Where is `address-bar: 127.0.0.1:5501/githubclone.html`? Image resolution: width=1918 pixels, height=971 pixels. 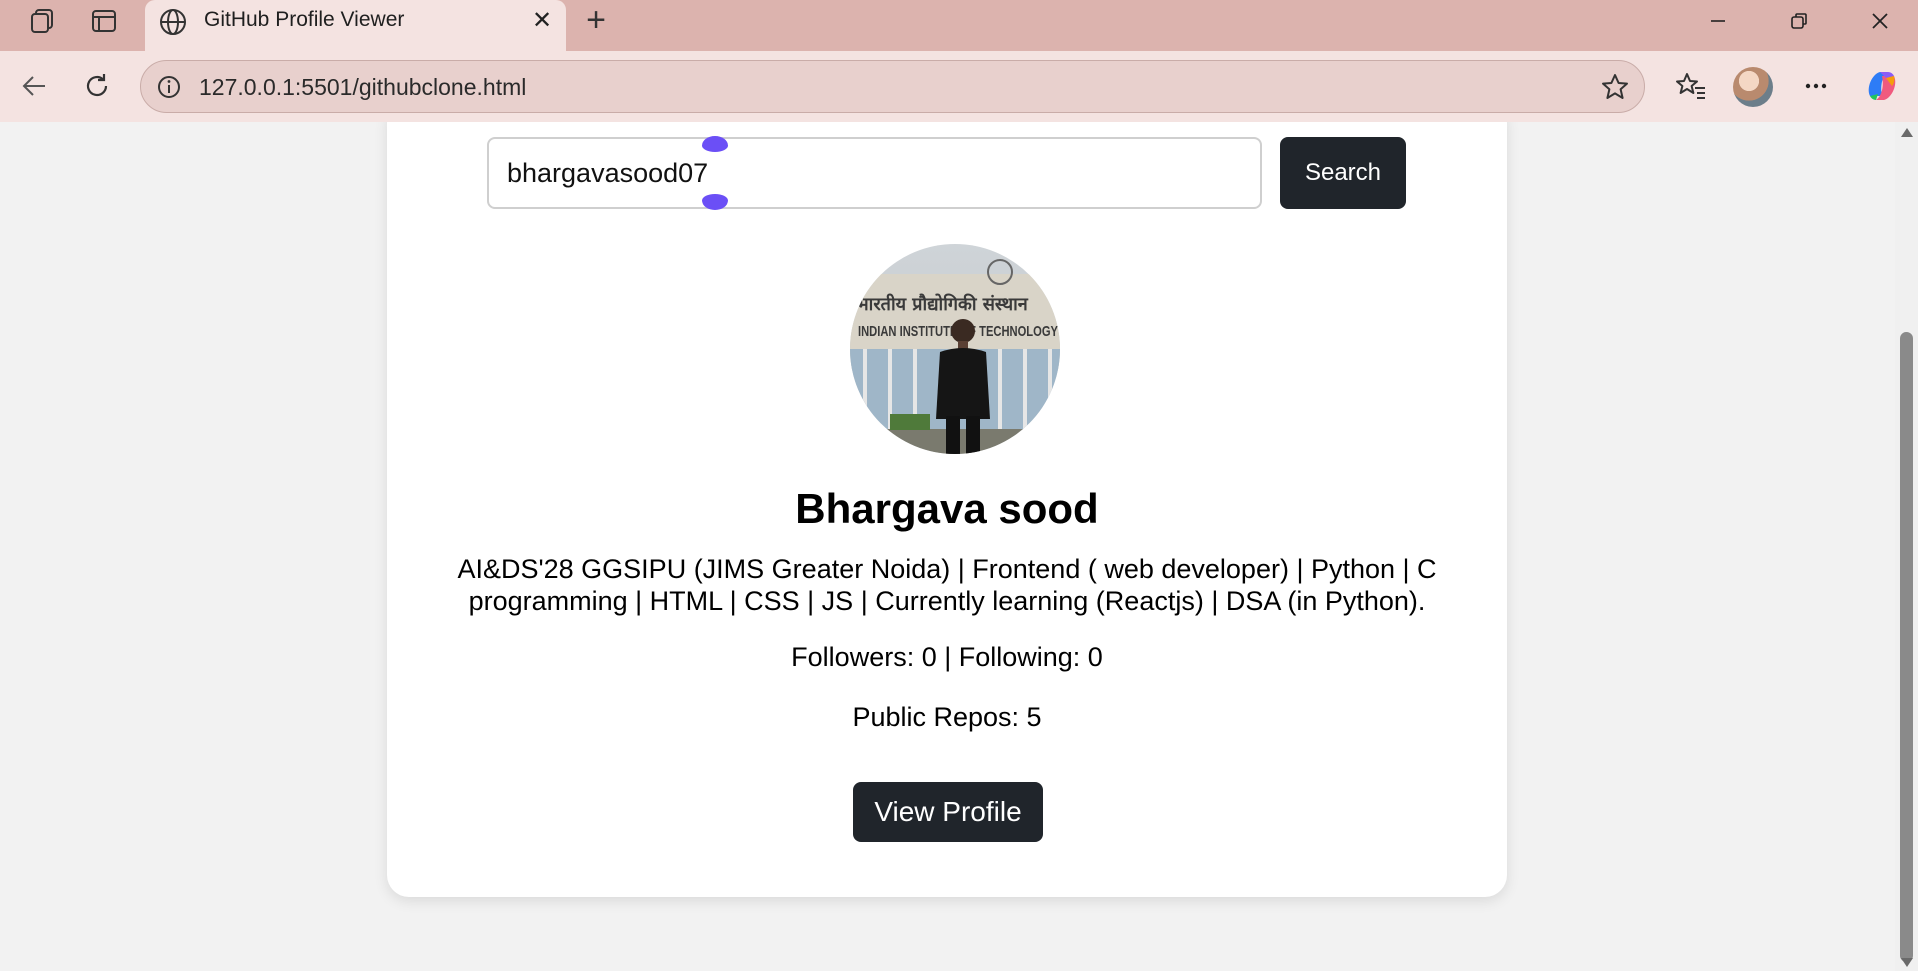 address-bar: 127.0.0.1:5501/githubclone.html is located at coordinates (892, 86).